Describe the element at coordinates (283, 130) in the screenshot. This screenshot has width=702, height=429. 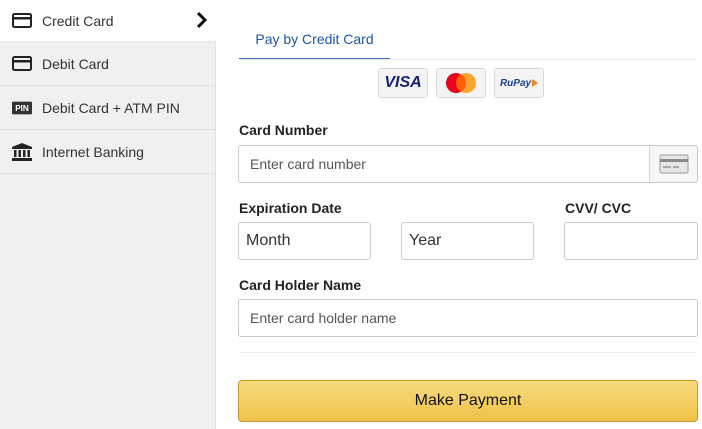
I see `card-number-label: Card Number` at that location.